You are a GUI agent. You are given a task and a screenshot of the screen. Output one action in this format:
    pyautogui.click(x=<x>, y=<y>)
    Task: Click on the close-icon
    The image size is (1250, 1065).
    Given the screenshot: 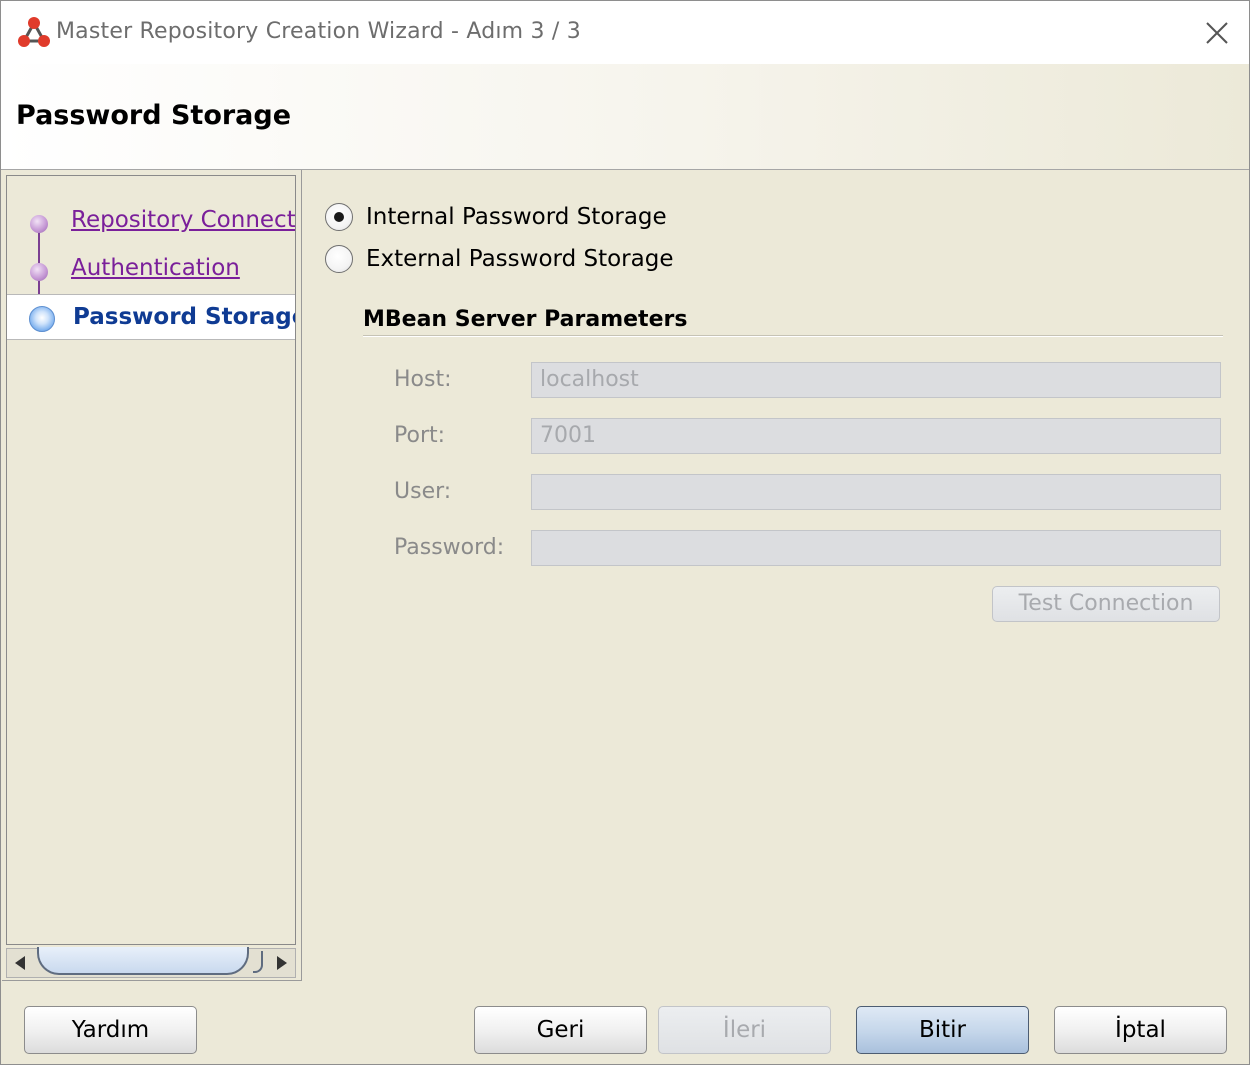 What is the action you would take?
    pyautogui.click(x=1217, y=33)
    